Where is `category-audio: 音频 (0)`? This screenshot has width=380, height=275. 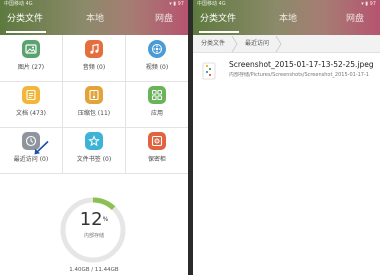
category-audio: 音频 (0) is located at coordinates (94, 59).